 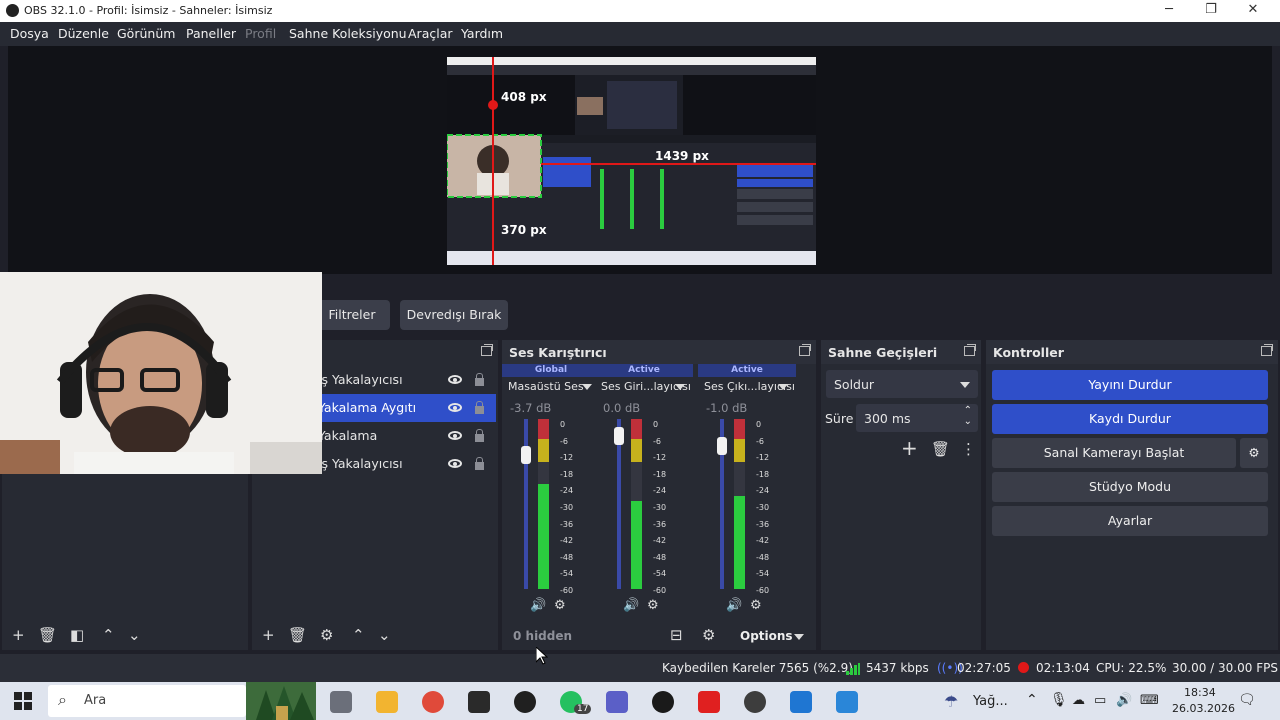 What do you see at coordinates (454, 315) in the screenshot?
I see `disable-button: Devredışı Bırak` at bounding box center [454, 315].